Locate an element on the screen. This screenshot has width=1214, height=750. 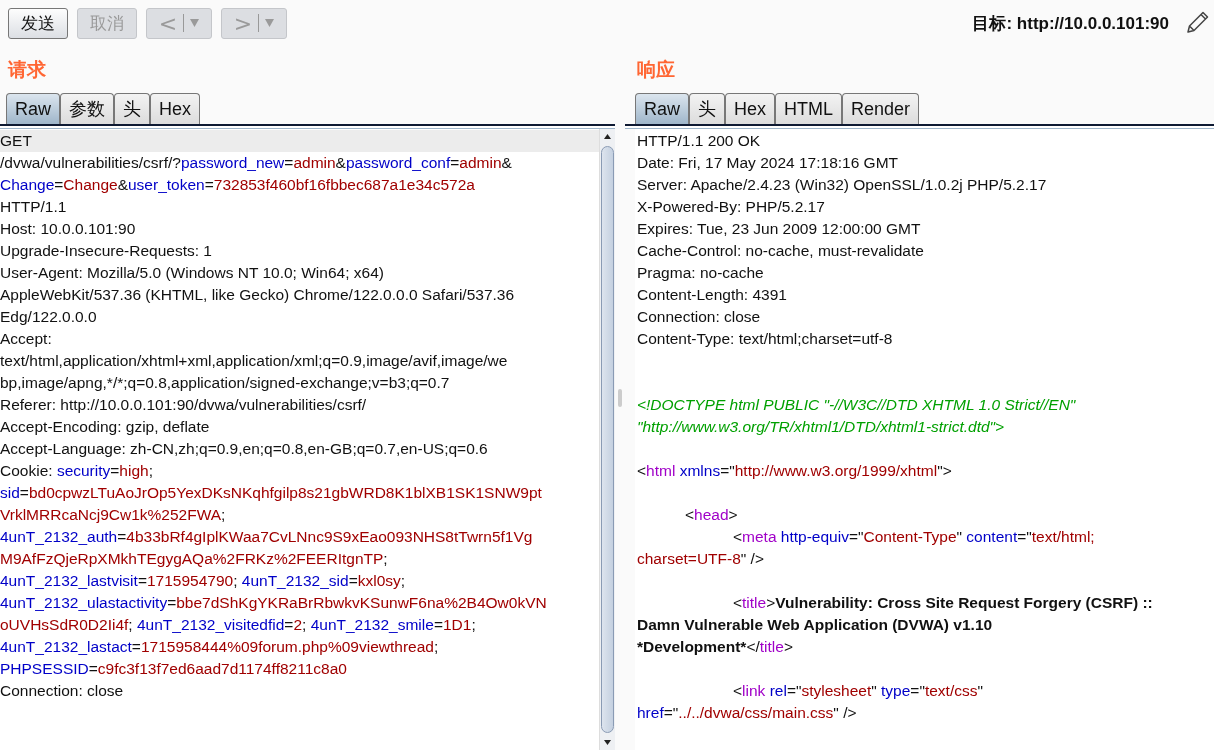
toolbar-button: 发送 is located at coordinates (38, 23).